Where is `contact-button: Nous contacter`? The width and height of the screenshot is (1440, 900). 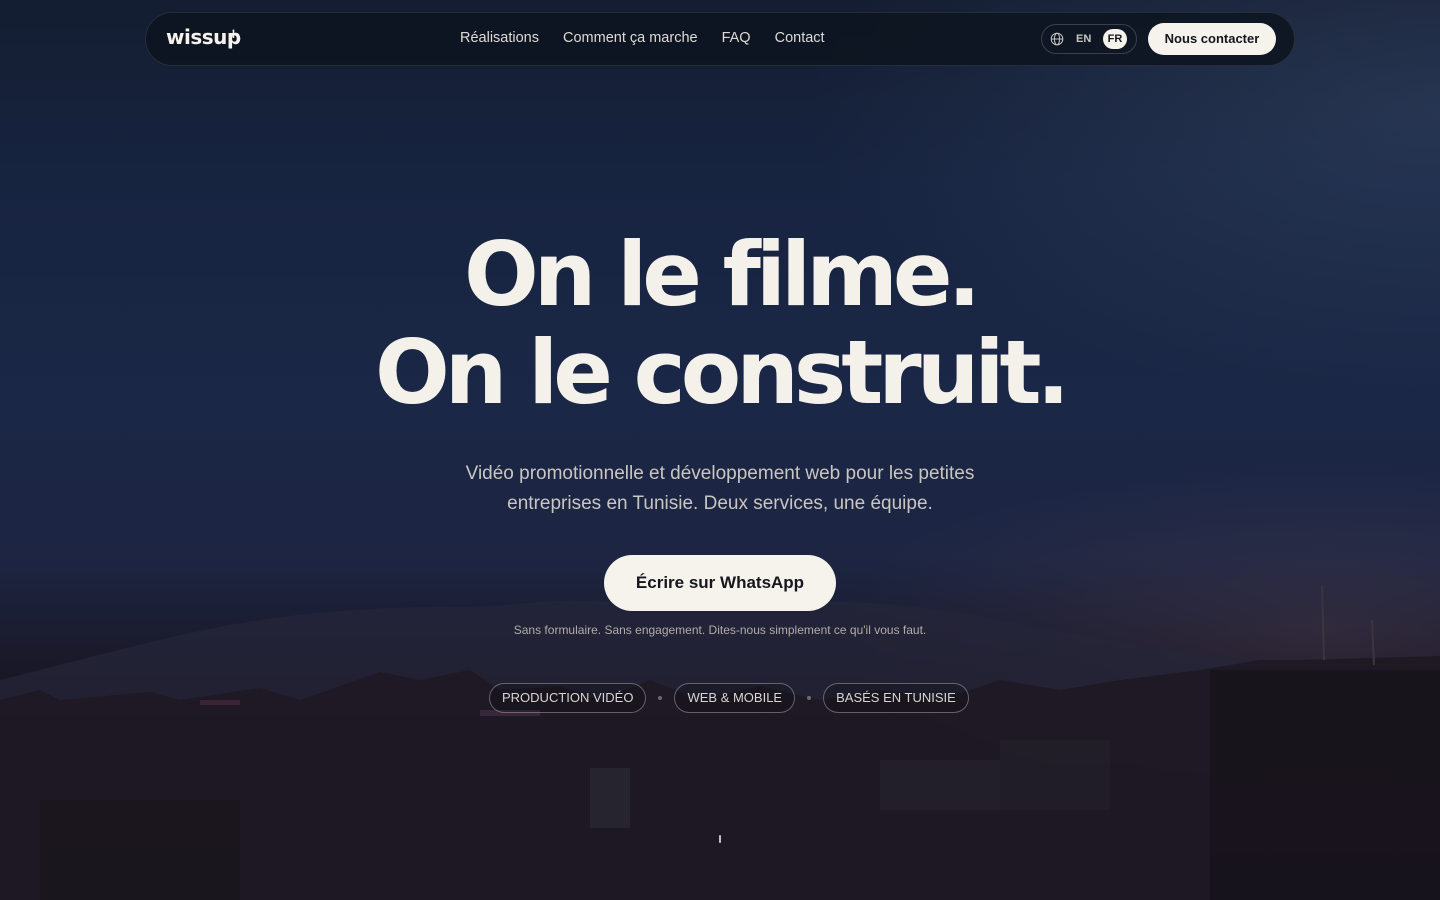
contact-button: Nous contacter is located at coordinates (1212, 39).